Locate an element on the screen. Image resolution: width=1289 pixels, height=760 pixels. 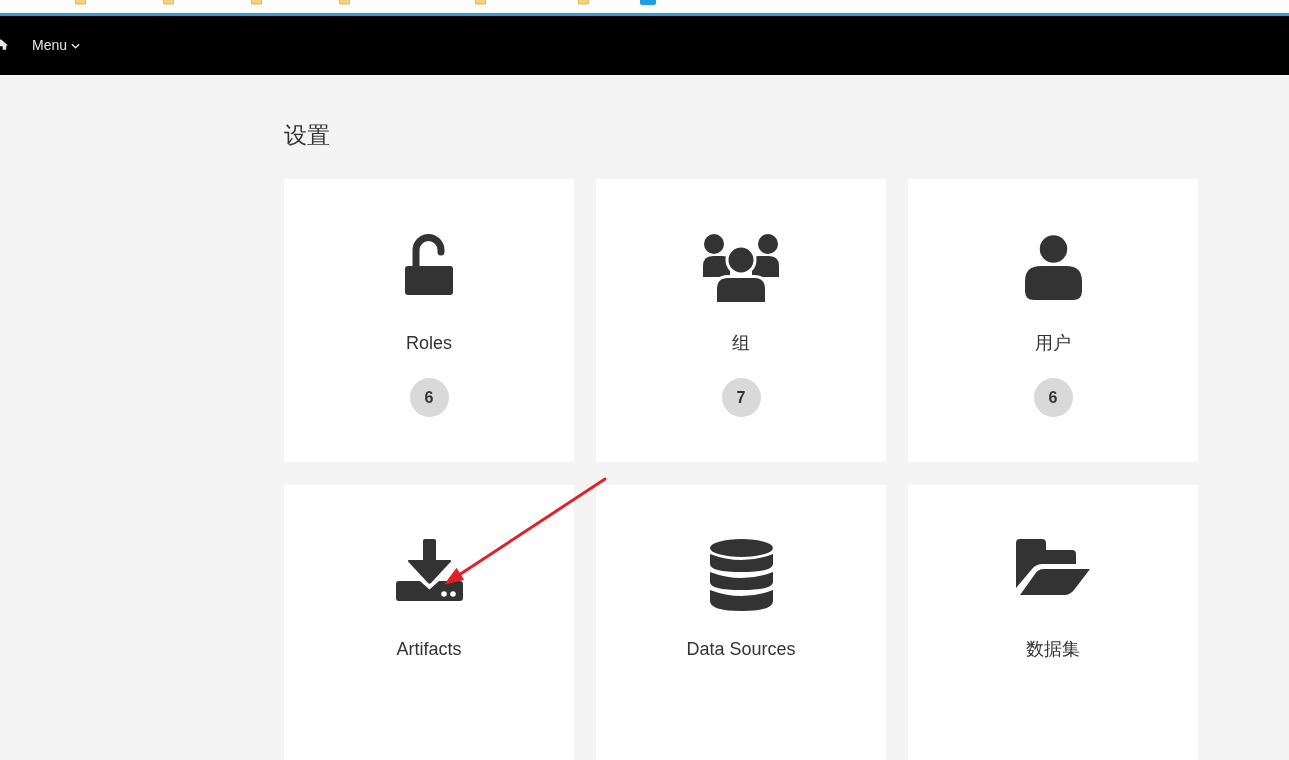
settings-tile: 组 7 is located at coordinates (741, 320).